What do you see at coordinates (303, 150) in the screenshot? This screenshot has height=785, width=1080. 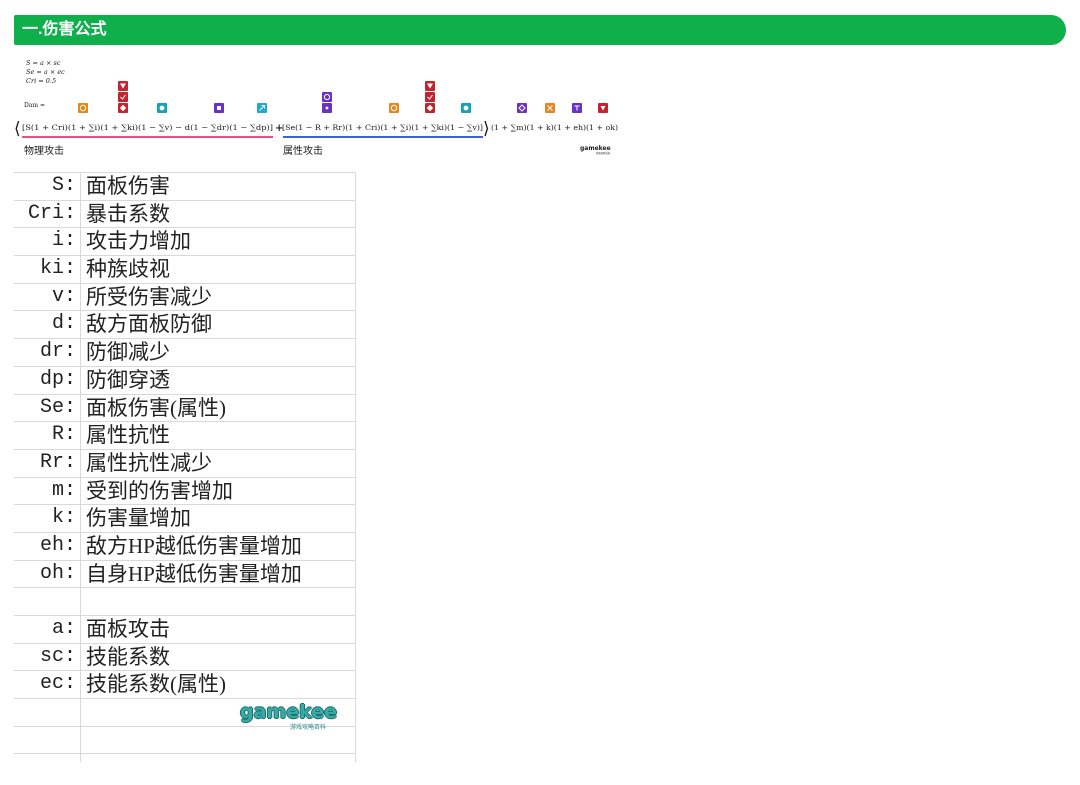 I see `attribute-attack-label: 属性攻击` at bounding box center [303, 150].